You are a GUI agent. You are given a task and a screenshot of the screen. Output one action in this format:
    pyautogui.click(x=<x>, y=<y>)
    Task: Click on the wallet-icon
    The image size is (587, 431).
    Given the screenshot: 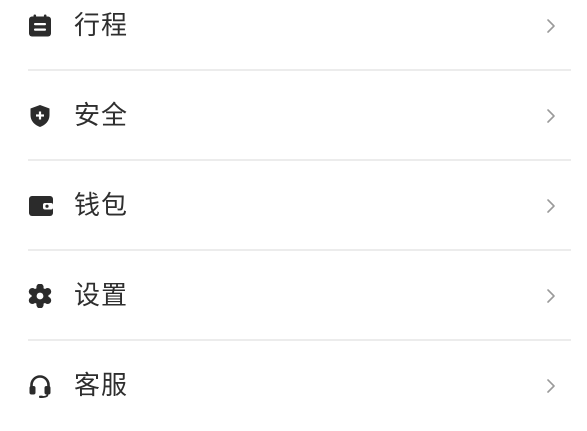 What is the action you would take?
    pyautogui.click(x=42, y=206)
    